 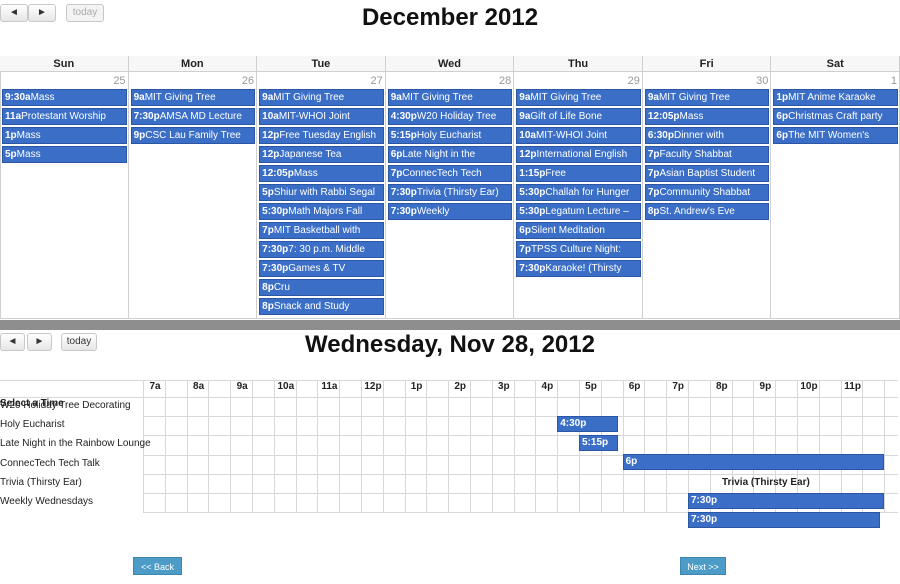 I want to click on calendar-event: 7:30pWeekly, so click(x=450, y=211).